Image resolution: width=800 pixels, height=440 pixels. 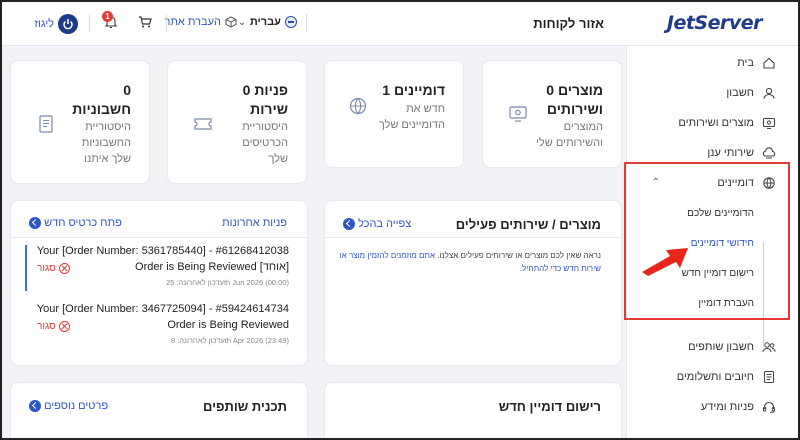 What do you see at coordinates (769, 63) in the screenshot?
I see `home-icon` at bounding box center [769, 63].